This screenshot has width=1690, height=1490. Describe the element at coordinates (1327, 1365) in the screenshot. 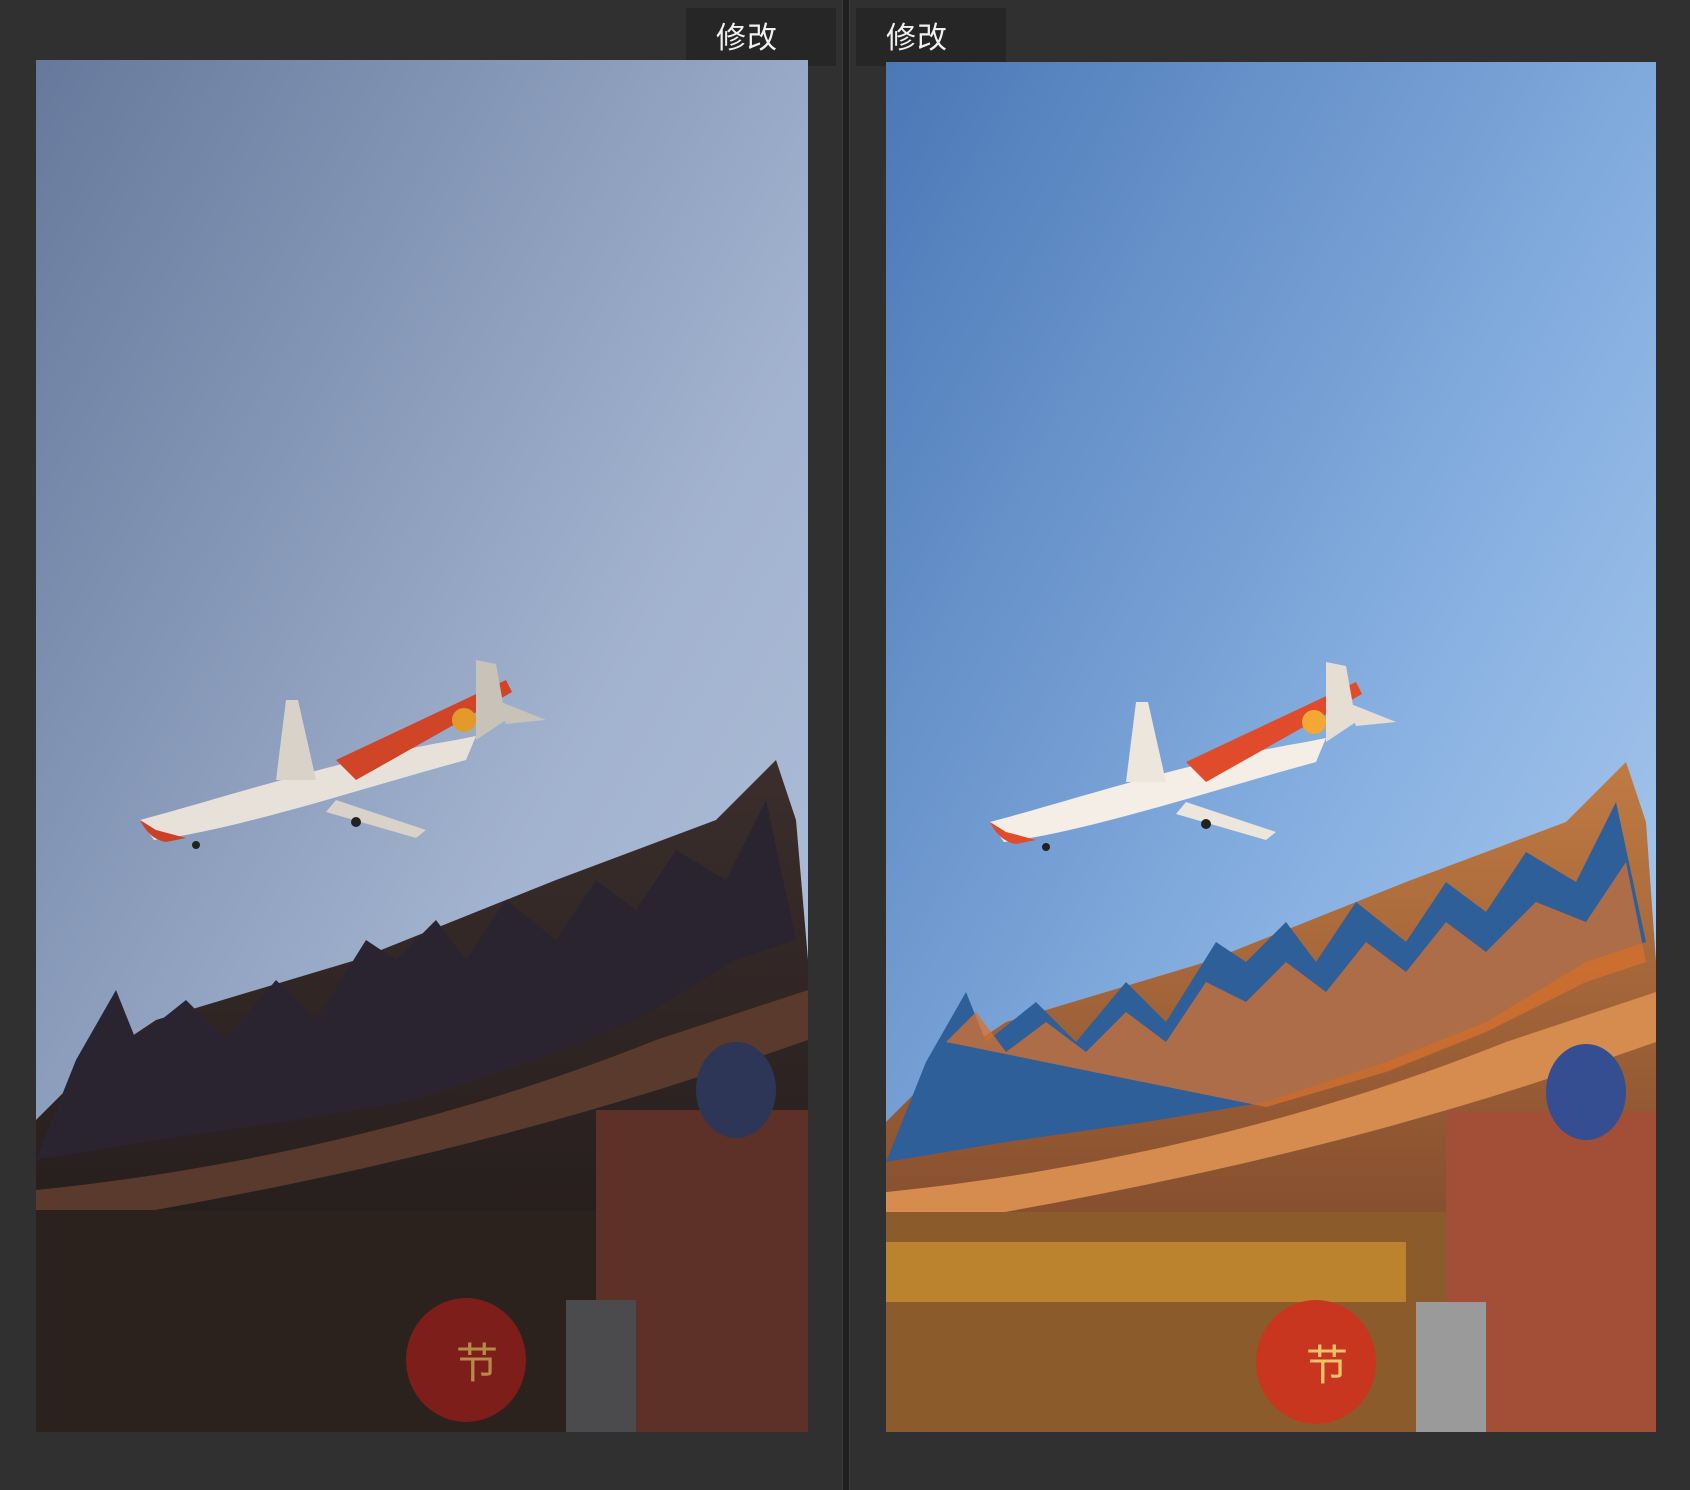

I see `after-lantern-text: 节` at that location.